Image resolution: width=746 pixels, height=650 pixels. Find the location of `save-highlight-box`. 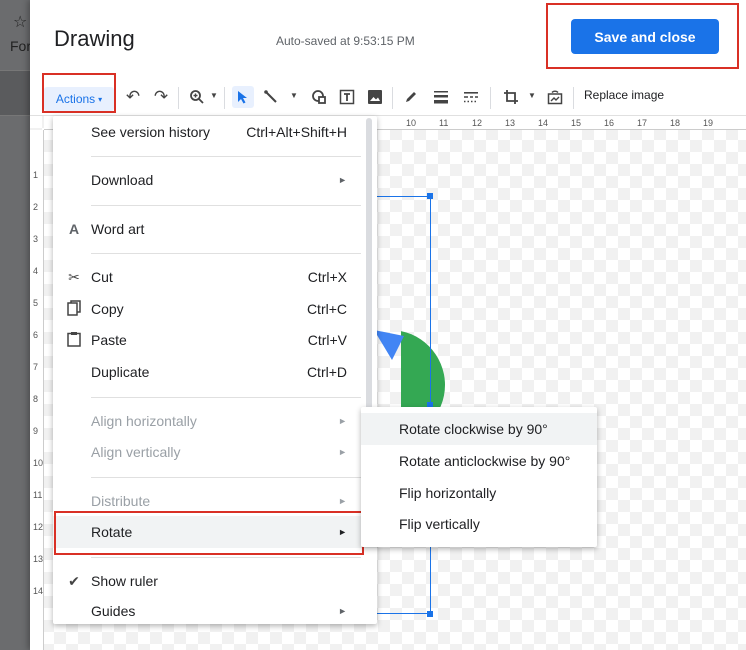

save-highlight-box is located at coordinates (642, 36).